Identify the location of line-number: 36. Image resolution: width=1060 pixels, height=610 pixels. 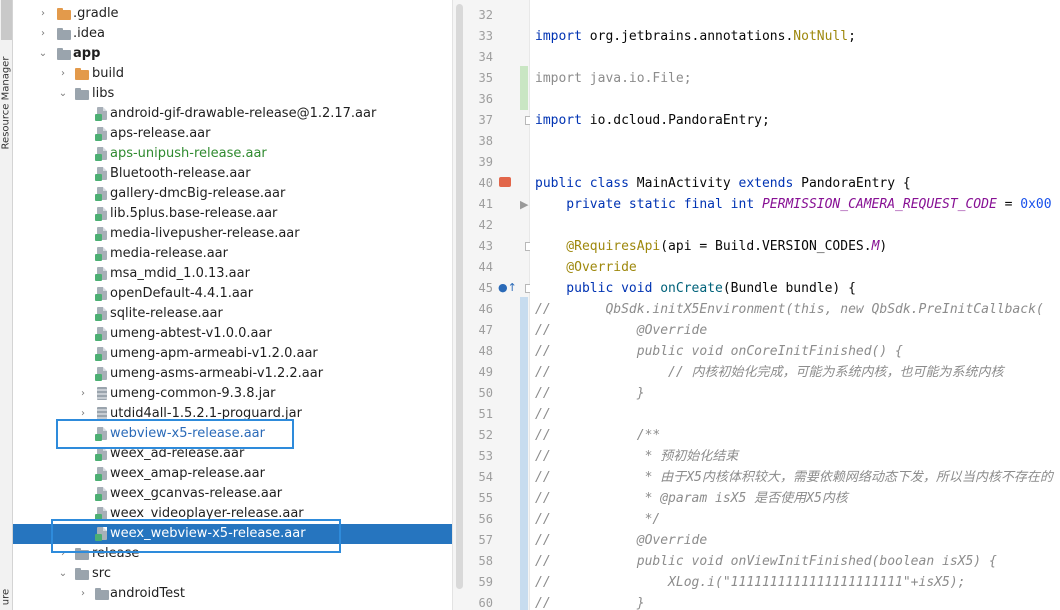
(485, 99).